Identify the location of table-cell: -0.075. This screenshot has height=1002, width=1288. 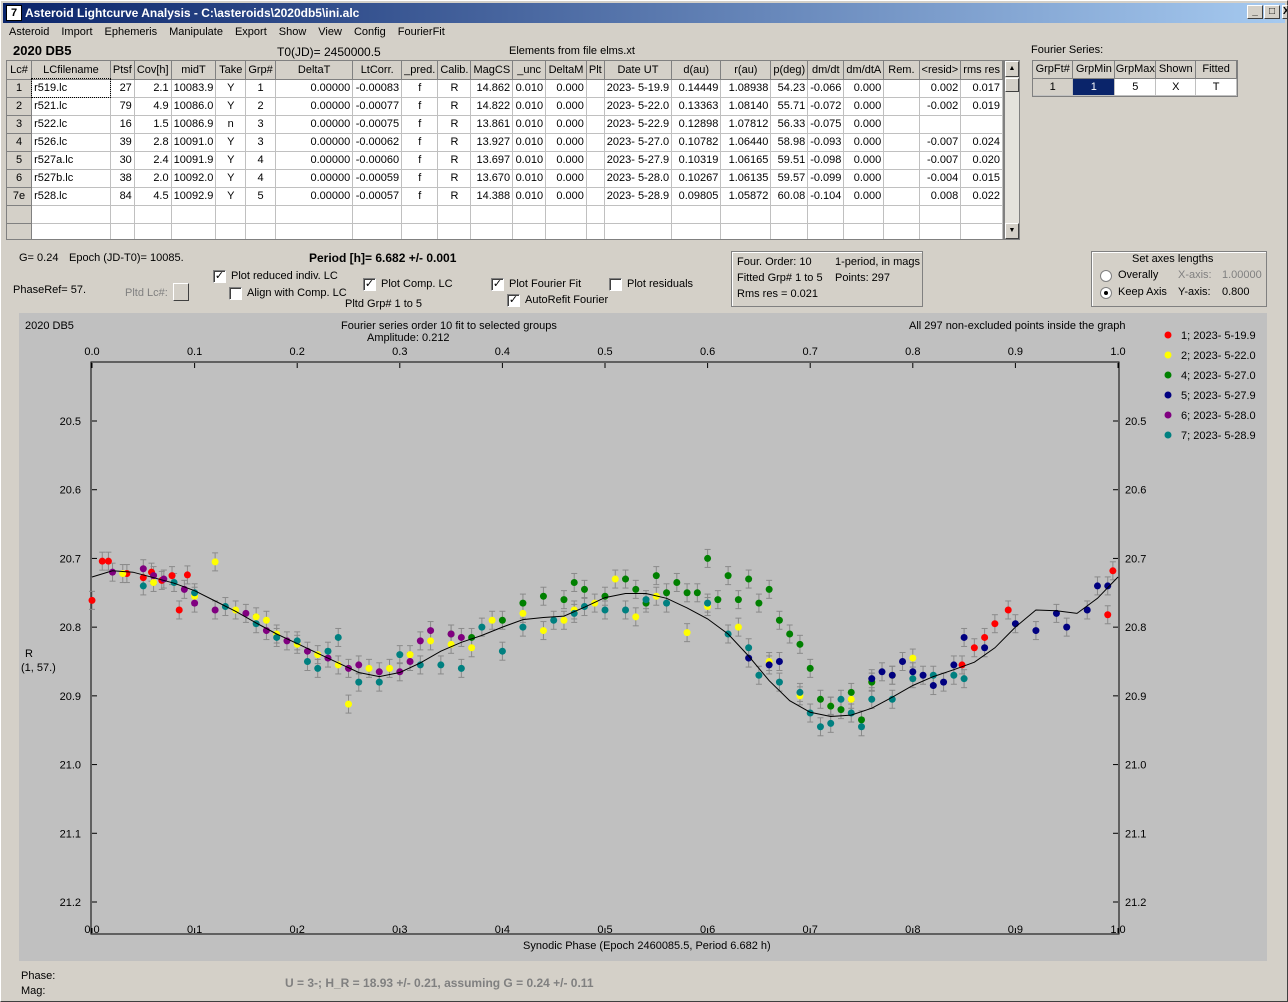
(826, 124).